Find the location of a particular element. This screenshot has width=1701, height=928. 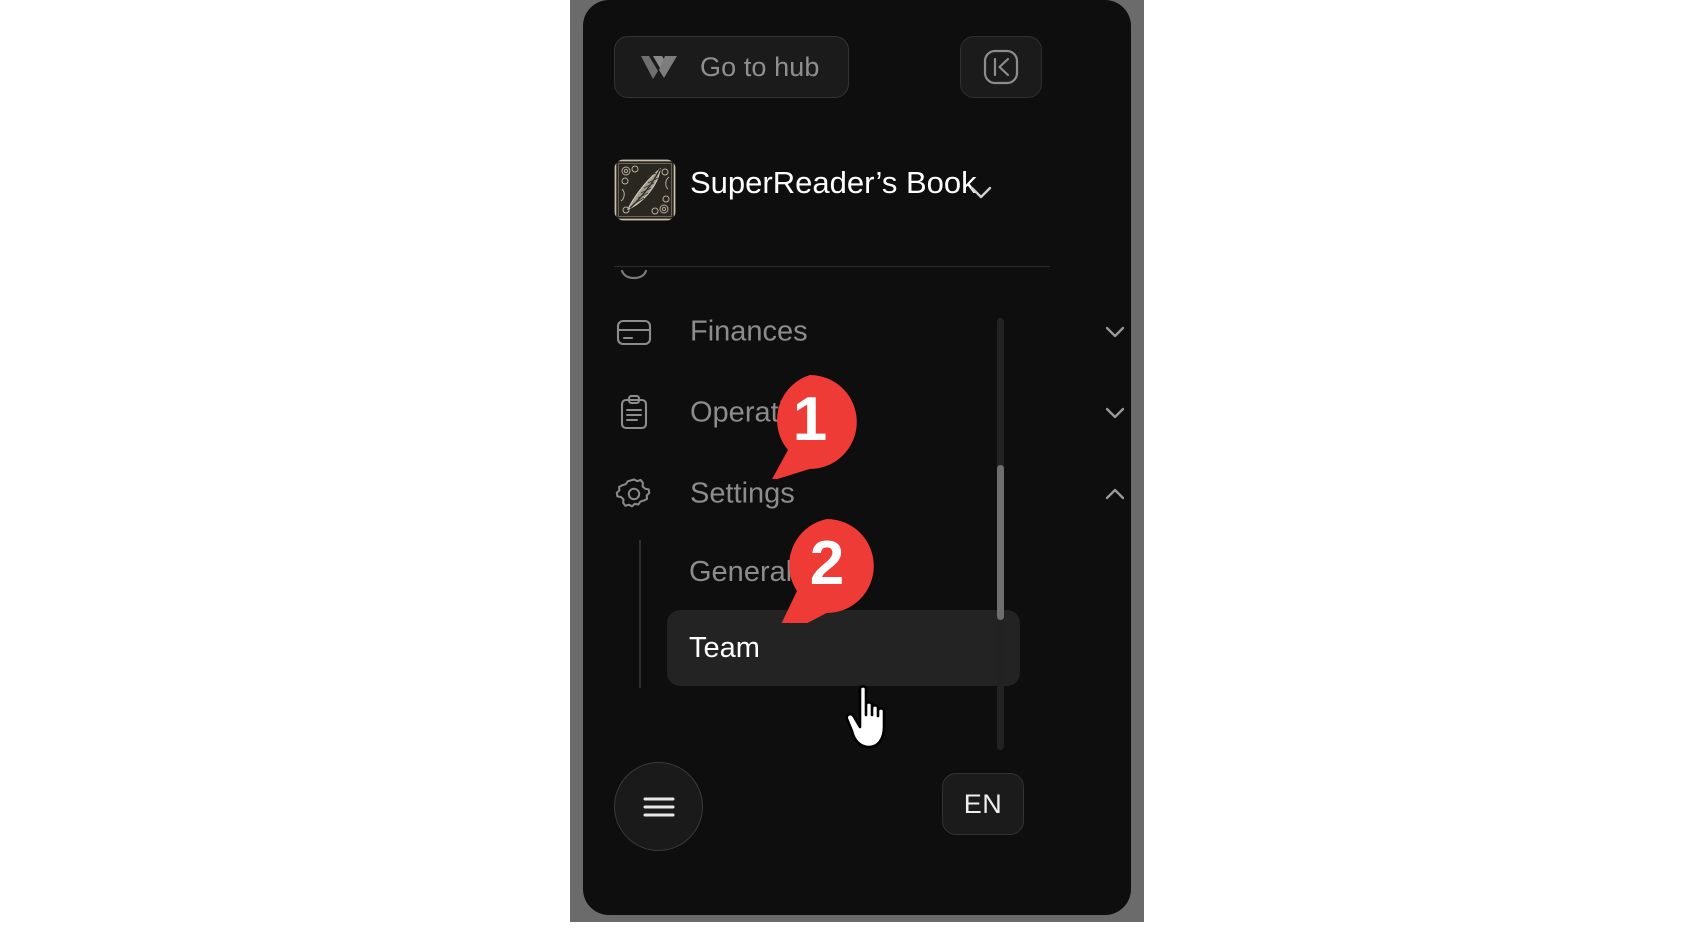

workspace-name: SuperReader’s Book is located at coordinates (833, 182).